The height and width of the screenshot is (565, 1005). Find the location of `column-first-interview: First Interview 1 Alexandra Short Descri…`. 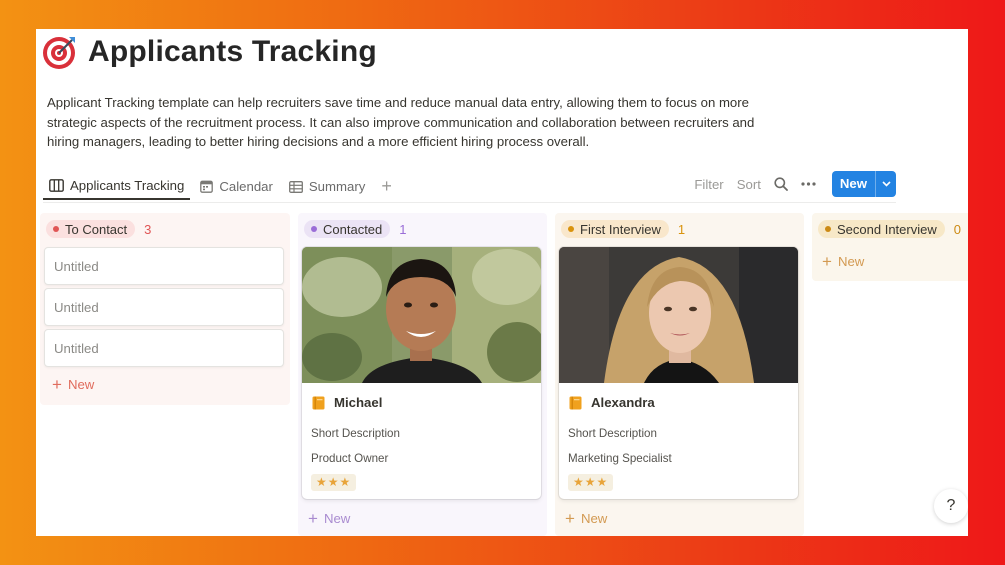

column-first-interview: First Interview 1 Alexandra Short Descri… is located at coordinates (679, 374).